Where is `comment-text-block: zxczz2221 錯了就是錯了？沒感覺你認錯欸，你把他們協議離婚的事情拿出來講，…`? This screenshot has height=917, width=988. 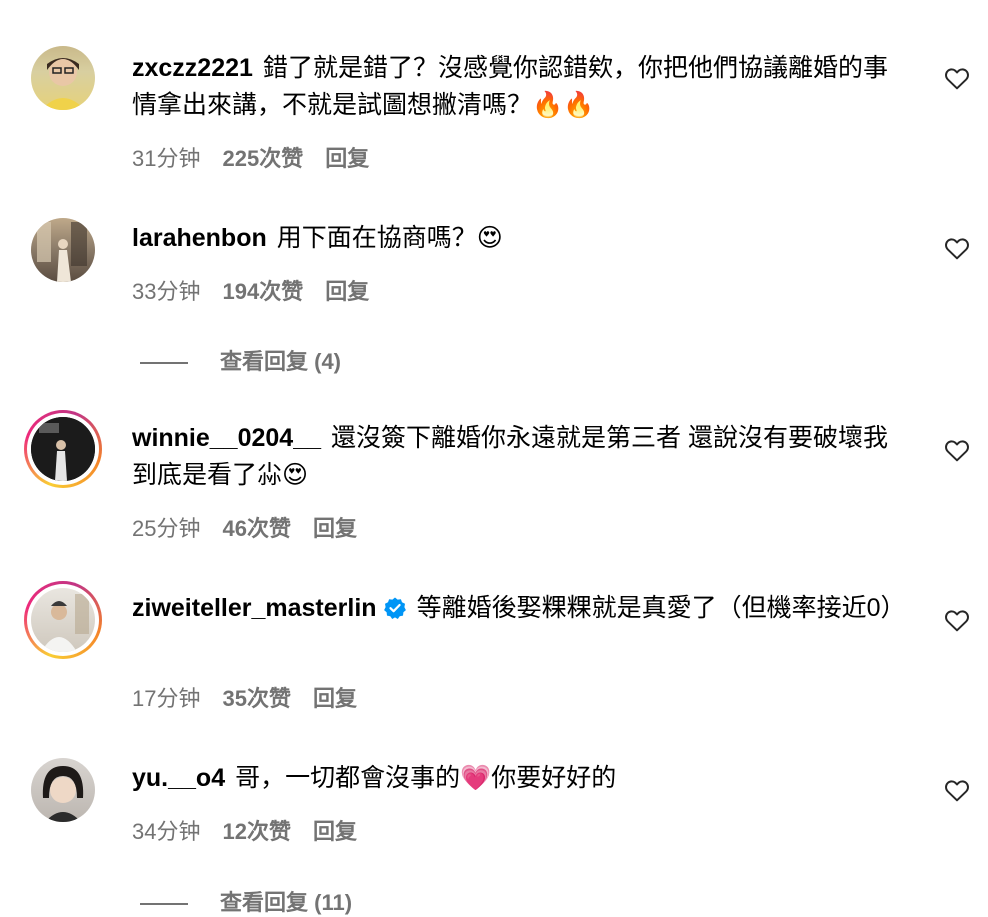 comment-text-block: zxczz2221 錯了就是錯了？沒感覺你認錯欸，你把他們協議離婚的事情拿出來講，… is located at coordinates (522, 87).